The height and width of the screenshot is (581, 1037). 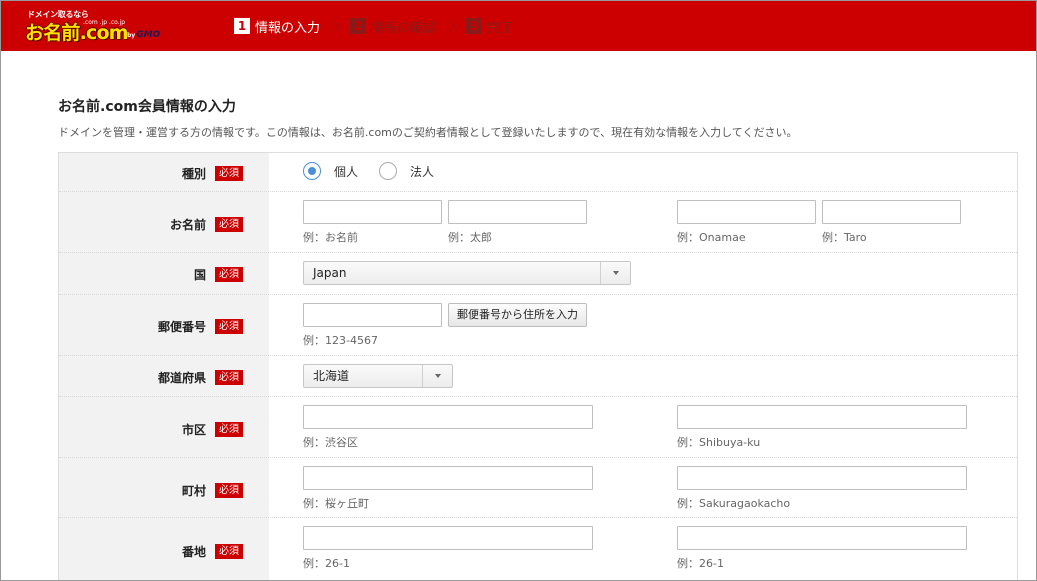 What do you see at coordinates (330, 171) in the screenshot?
I see `radio-individual: 個人` at bounding box center [330, 171].